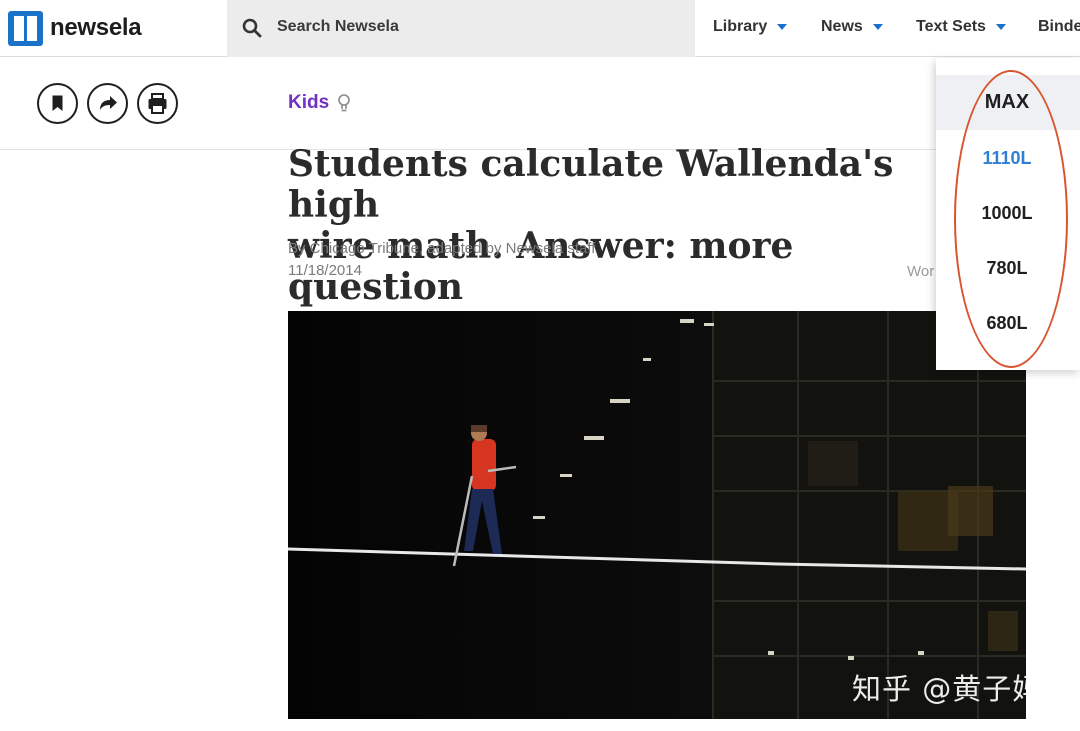  I want to click on newsela-logo-icon, so click(25, 28).